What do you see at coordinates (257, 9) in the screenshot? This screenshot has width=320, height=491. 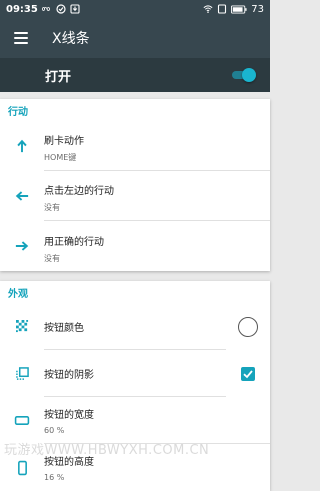 I see `battery-level: 73` at bounding box center [257, 9].